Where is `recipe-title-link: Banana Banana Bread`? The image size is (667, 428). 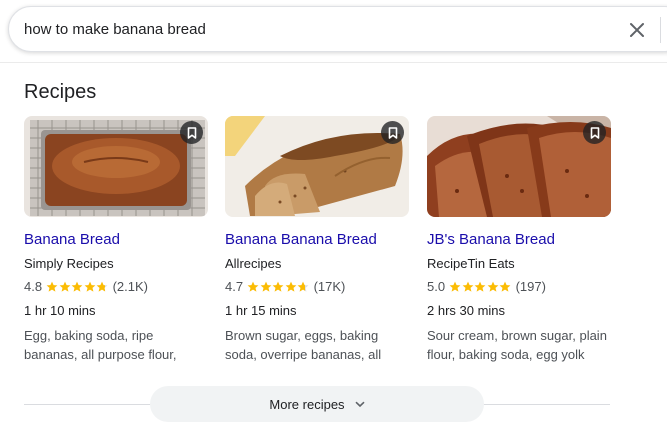 recipe-title-link: Banana Banana Bread is located at coordinates (301, 239).